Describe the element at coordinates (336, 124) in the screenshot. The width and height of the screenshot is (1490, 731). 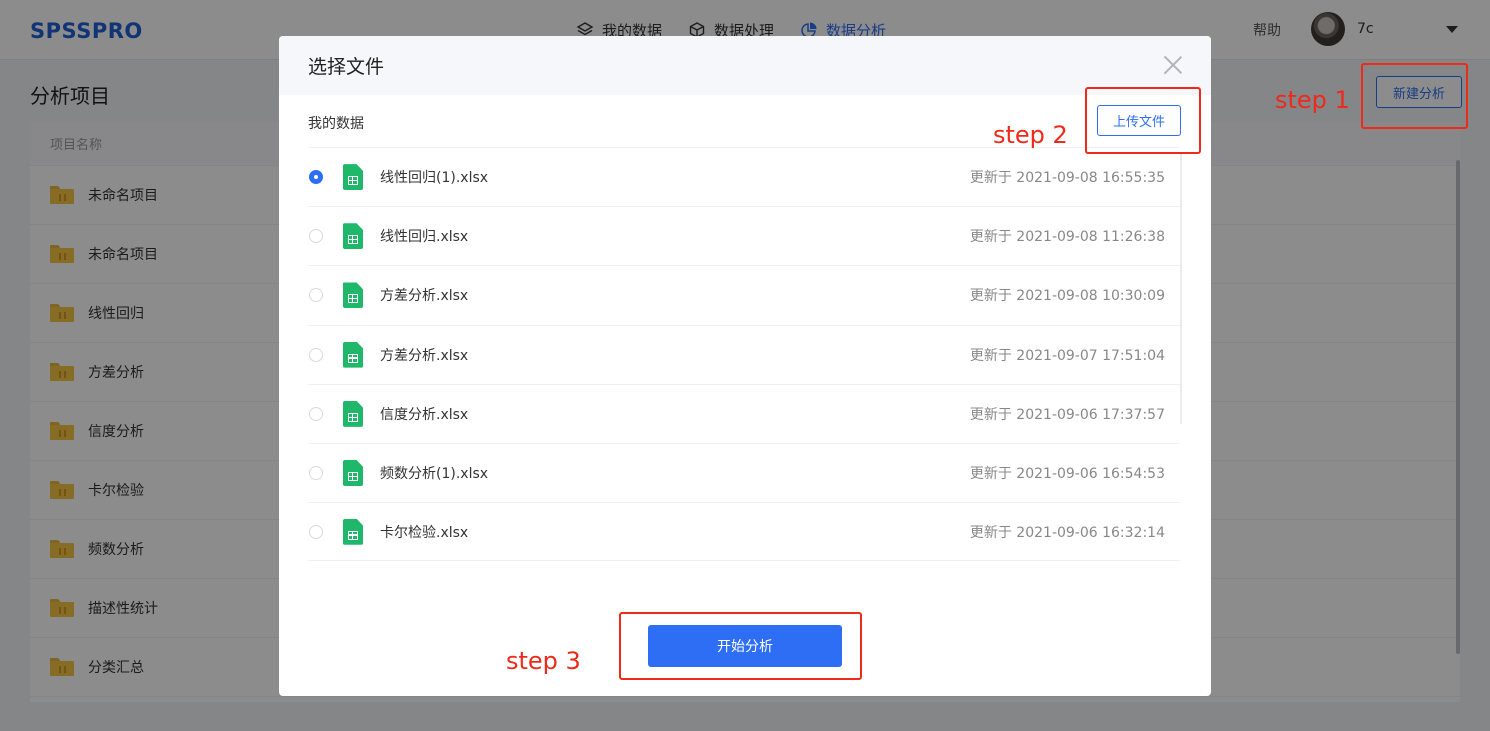
I see `section-label: 我的数据` at that location.